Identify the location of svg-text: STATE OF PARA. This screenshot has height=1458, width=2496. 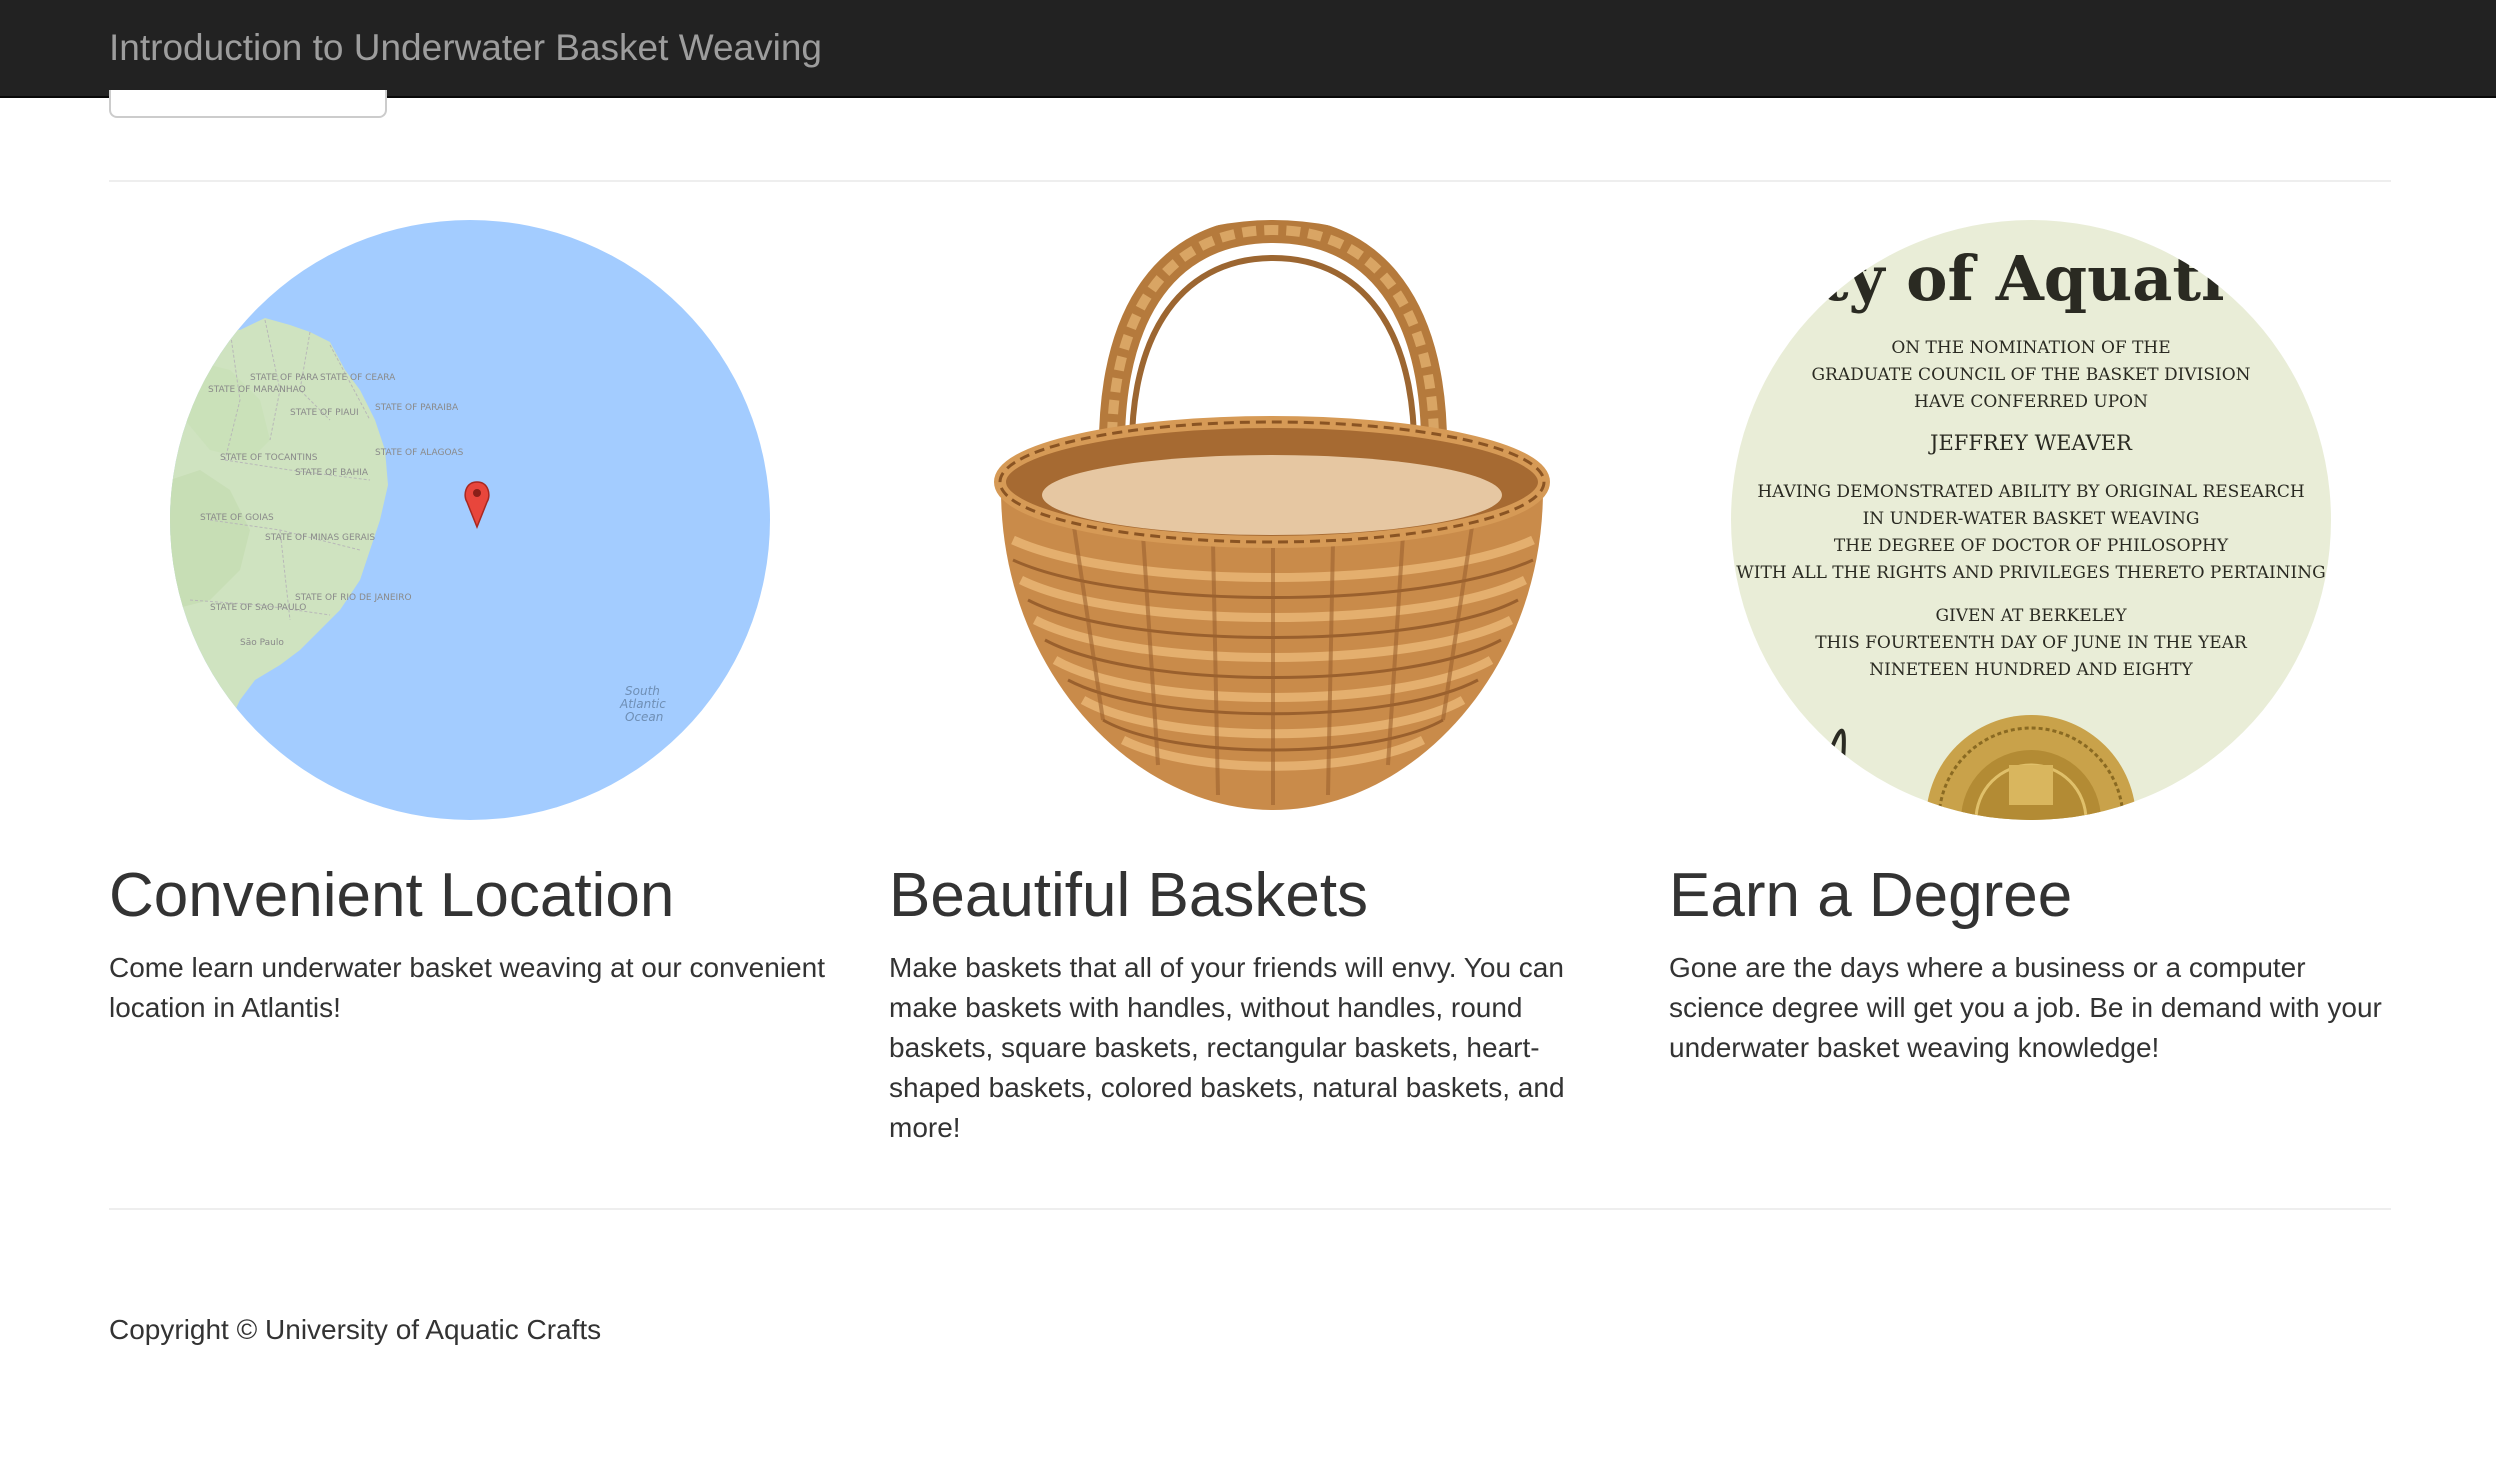
(284, 378).